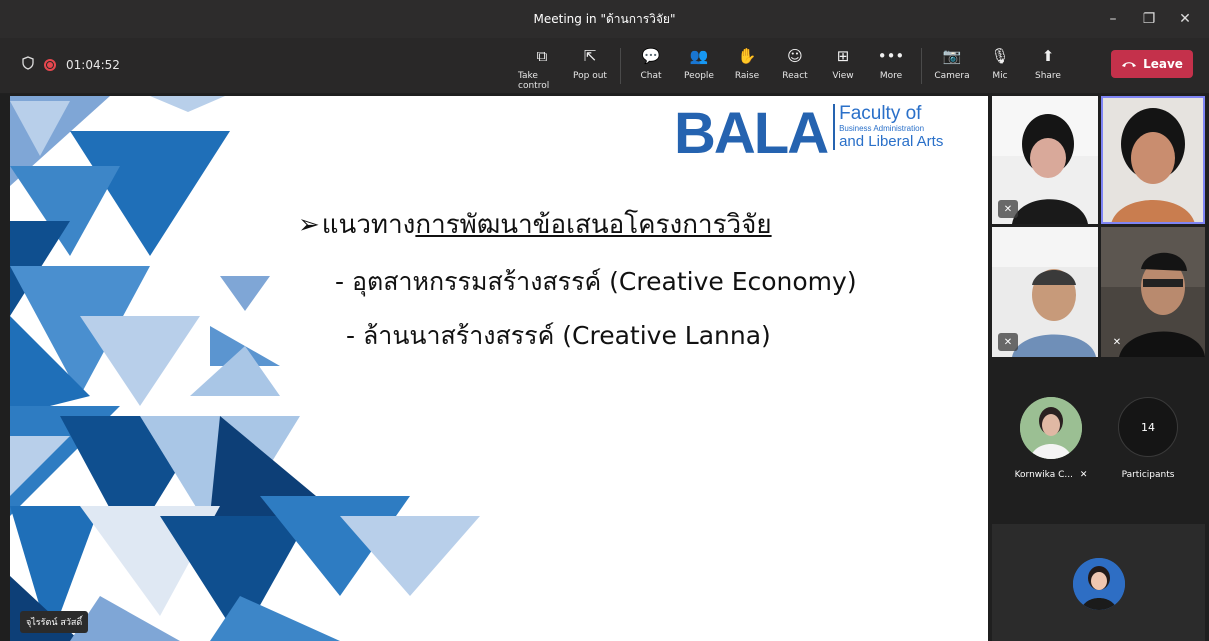 Image resolution: width=1209 pixels, height=641 pixels. What do you see at coordinates (542, 68) in the screenshot?
I see `take-control-button: ⧉ Take control` at bounding box center [542, 68].